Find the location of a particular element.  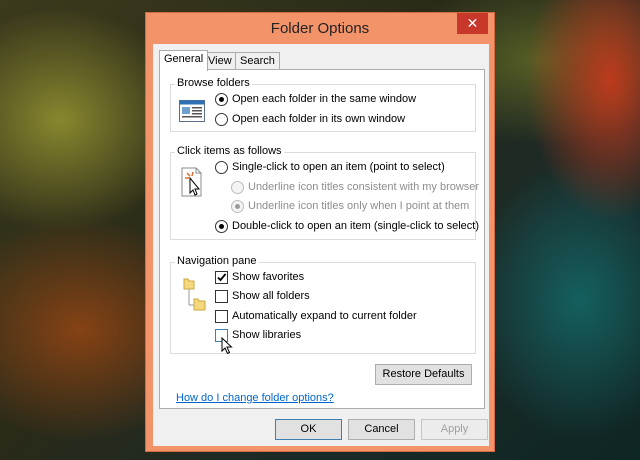

radio-own-window: Open each folder in its own window is located at coordinates (310, 119).